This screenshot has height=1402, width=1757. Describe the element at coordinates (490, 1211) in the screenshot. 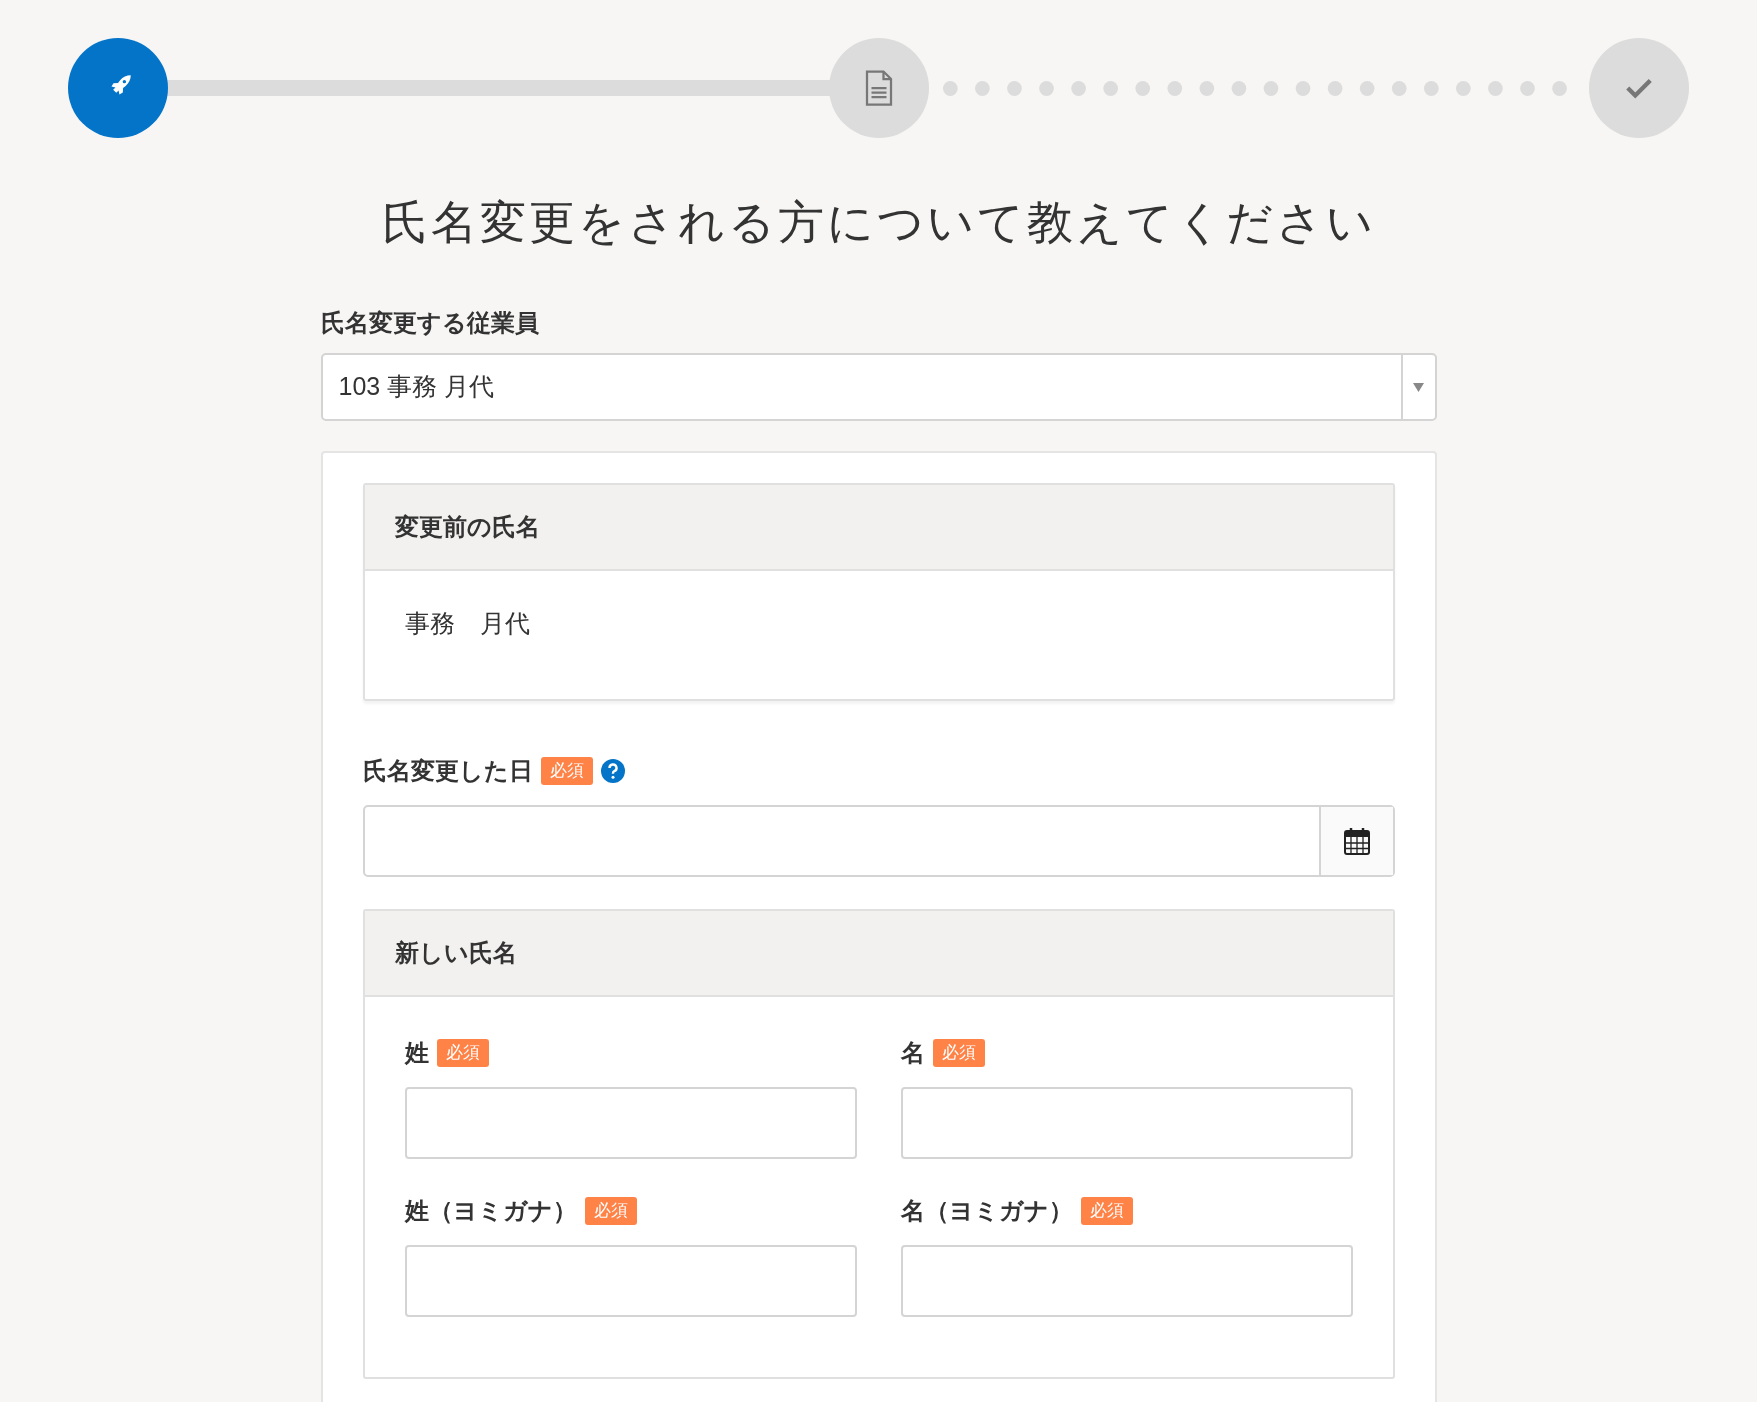

I see `field-label: 姓（ヨミガナ）` at that location.